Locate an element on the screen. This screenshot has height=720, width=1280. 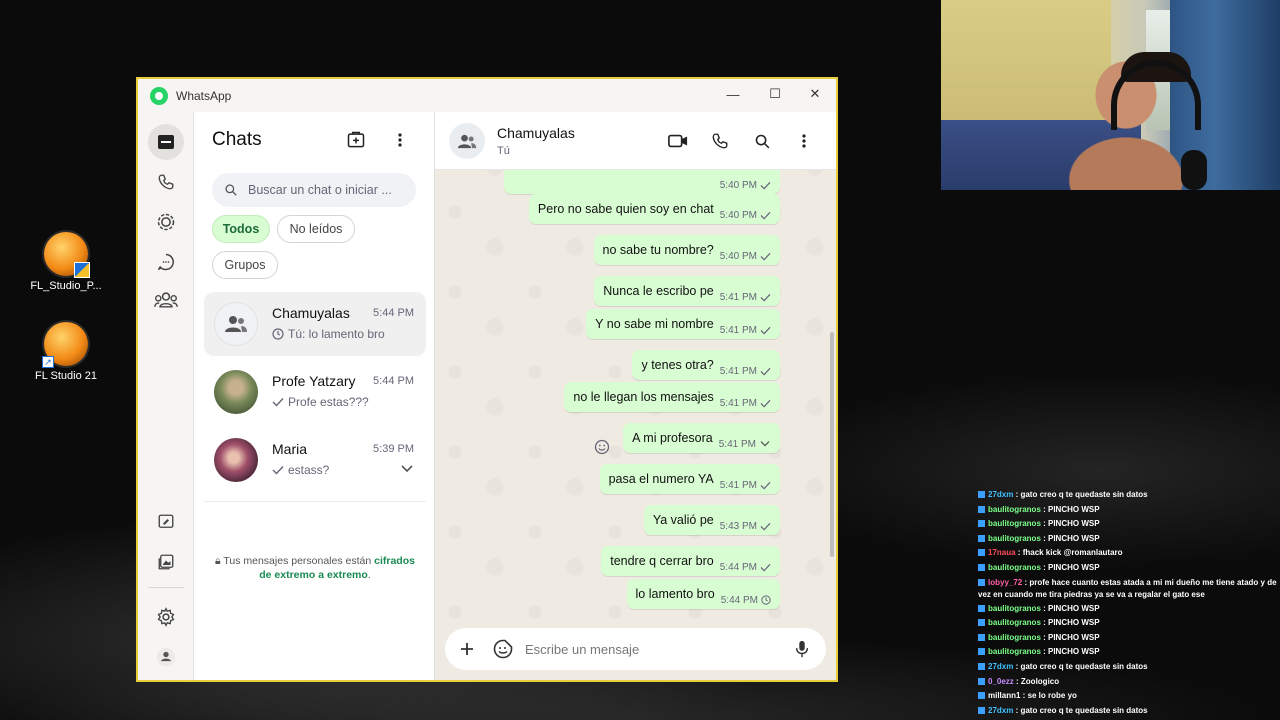
filter-no-leidos: No leídos is located at coordinates (316, 229).